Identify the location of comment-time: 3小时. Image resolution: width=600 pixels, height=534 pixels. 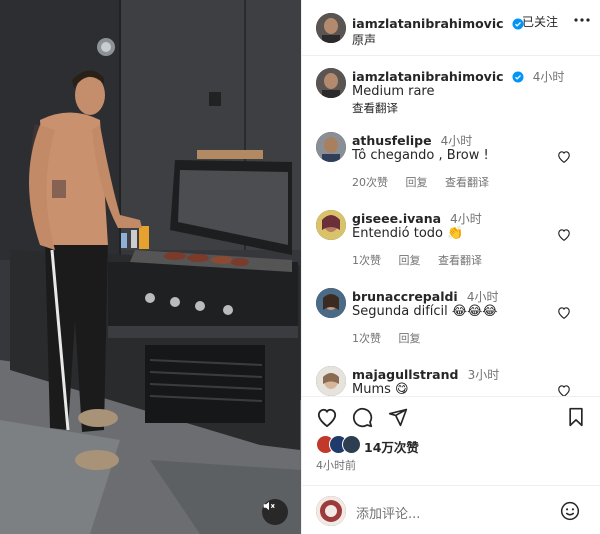
(483, 375).